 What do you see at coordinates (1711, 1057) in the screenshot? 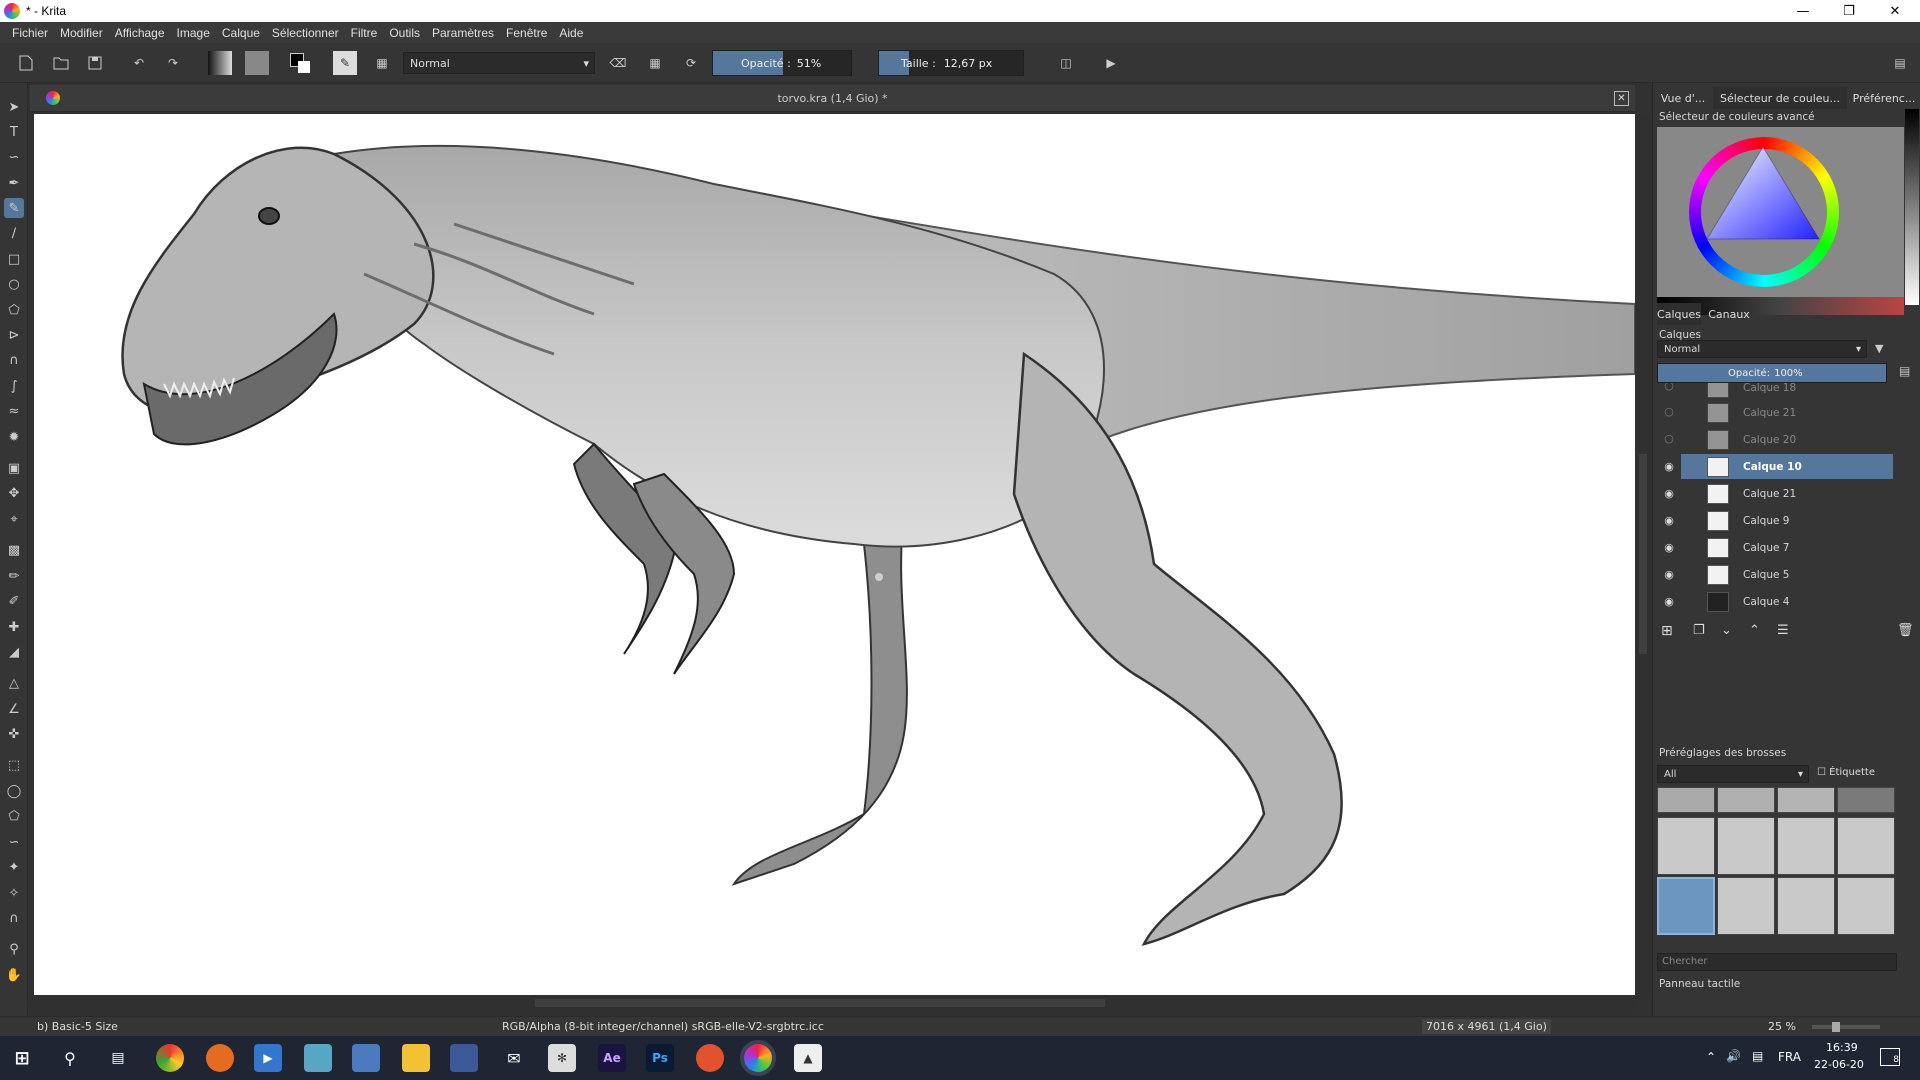
I see `tray-chevron-icon: ⌃` at bounding box center [1711, 1057].